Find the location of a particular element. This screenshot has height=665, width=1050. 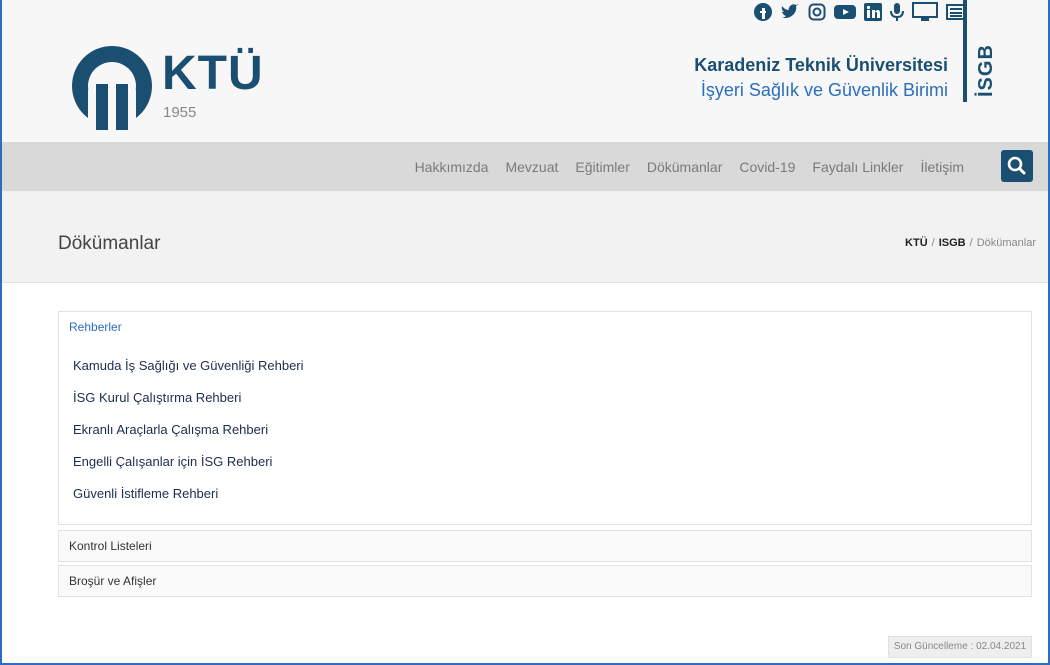

breadcrumb-current: Dökümanlar is located at coordinates (1006, 243).